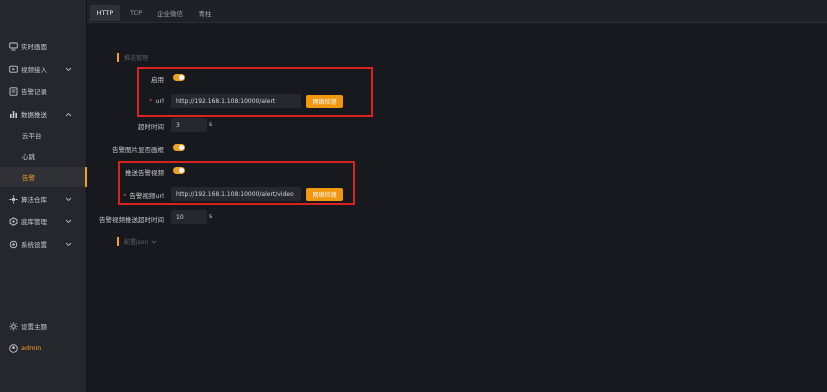 The width and height of the screenshot is (827, 392). I want to click on tab-wecom: 企业微信, so click(170, 13).